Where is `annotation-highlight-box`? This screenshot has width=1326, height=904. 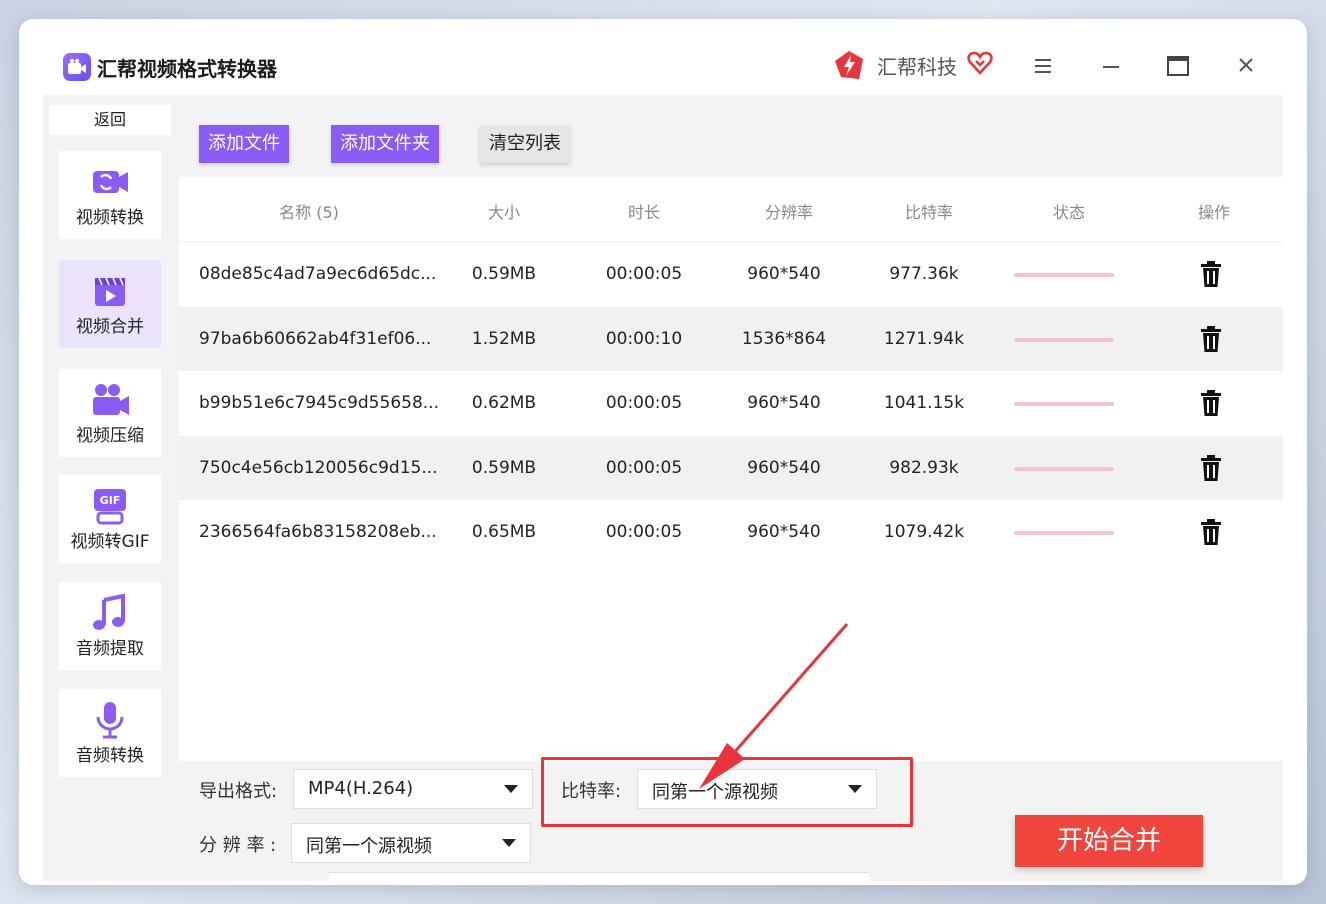 annotation-highlight-box is located at coordinates (727, 792).